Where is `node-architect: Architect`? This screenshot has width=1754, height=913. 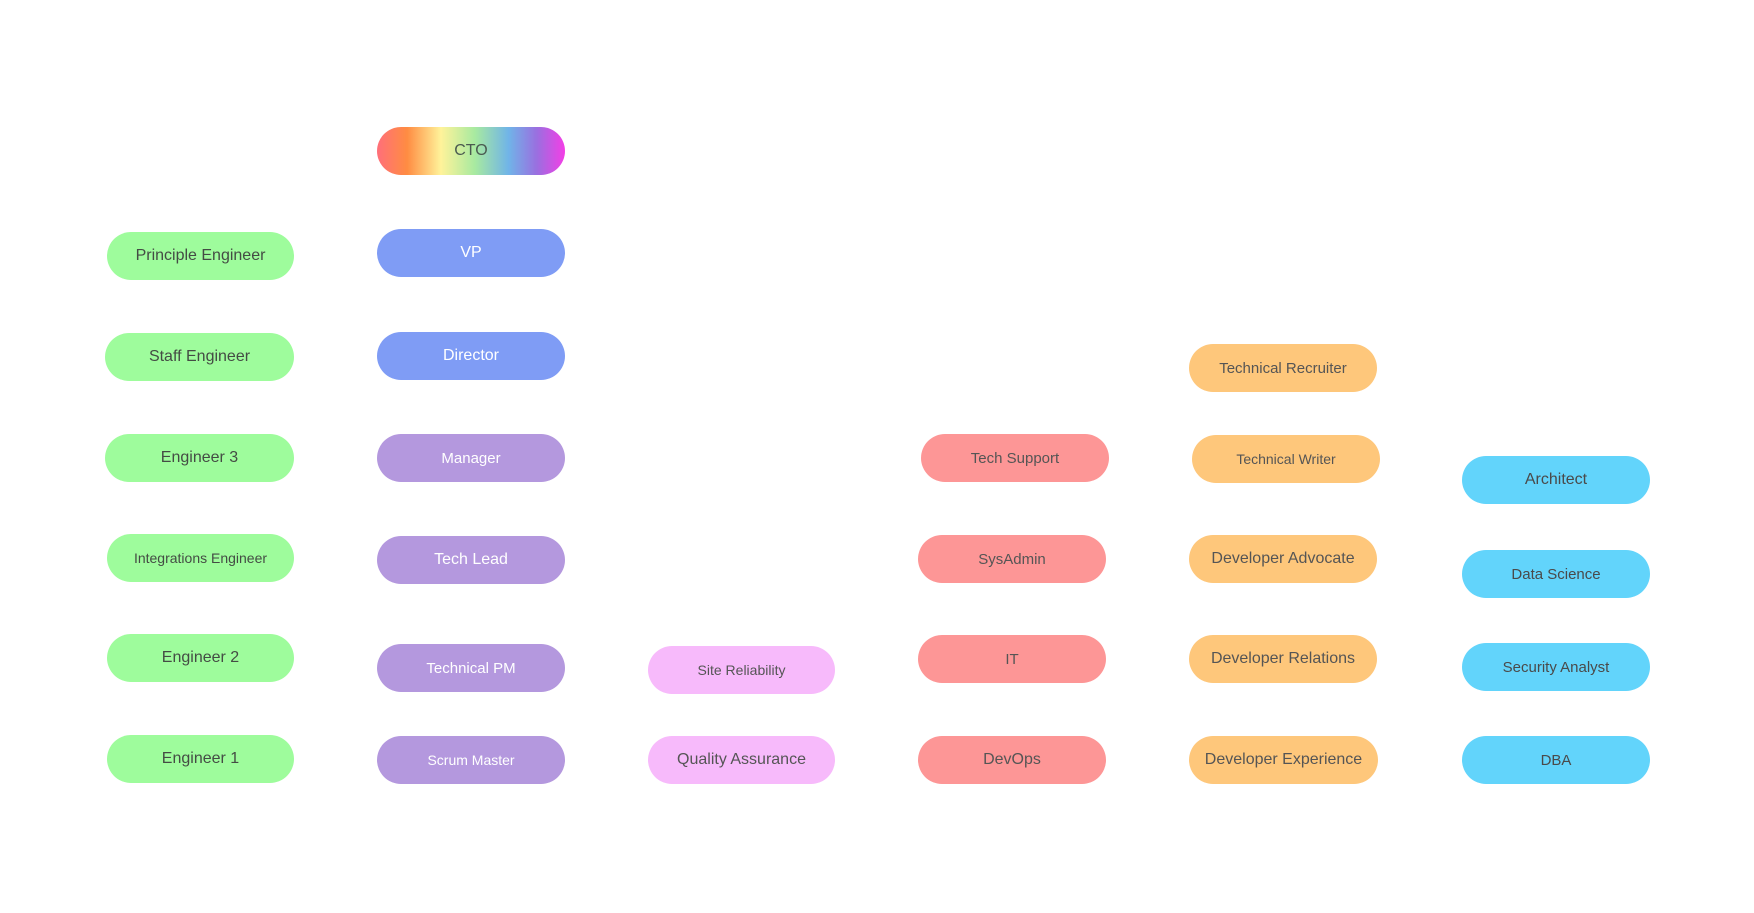 node-architect: Architect is located at coordinates (1556, 480).